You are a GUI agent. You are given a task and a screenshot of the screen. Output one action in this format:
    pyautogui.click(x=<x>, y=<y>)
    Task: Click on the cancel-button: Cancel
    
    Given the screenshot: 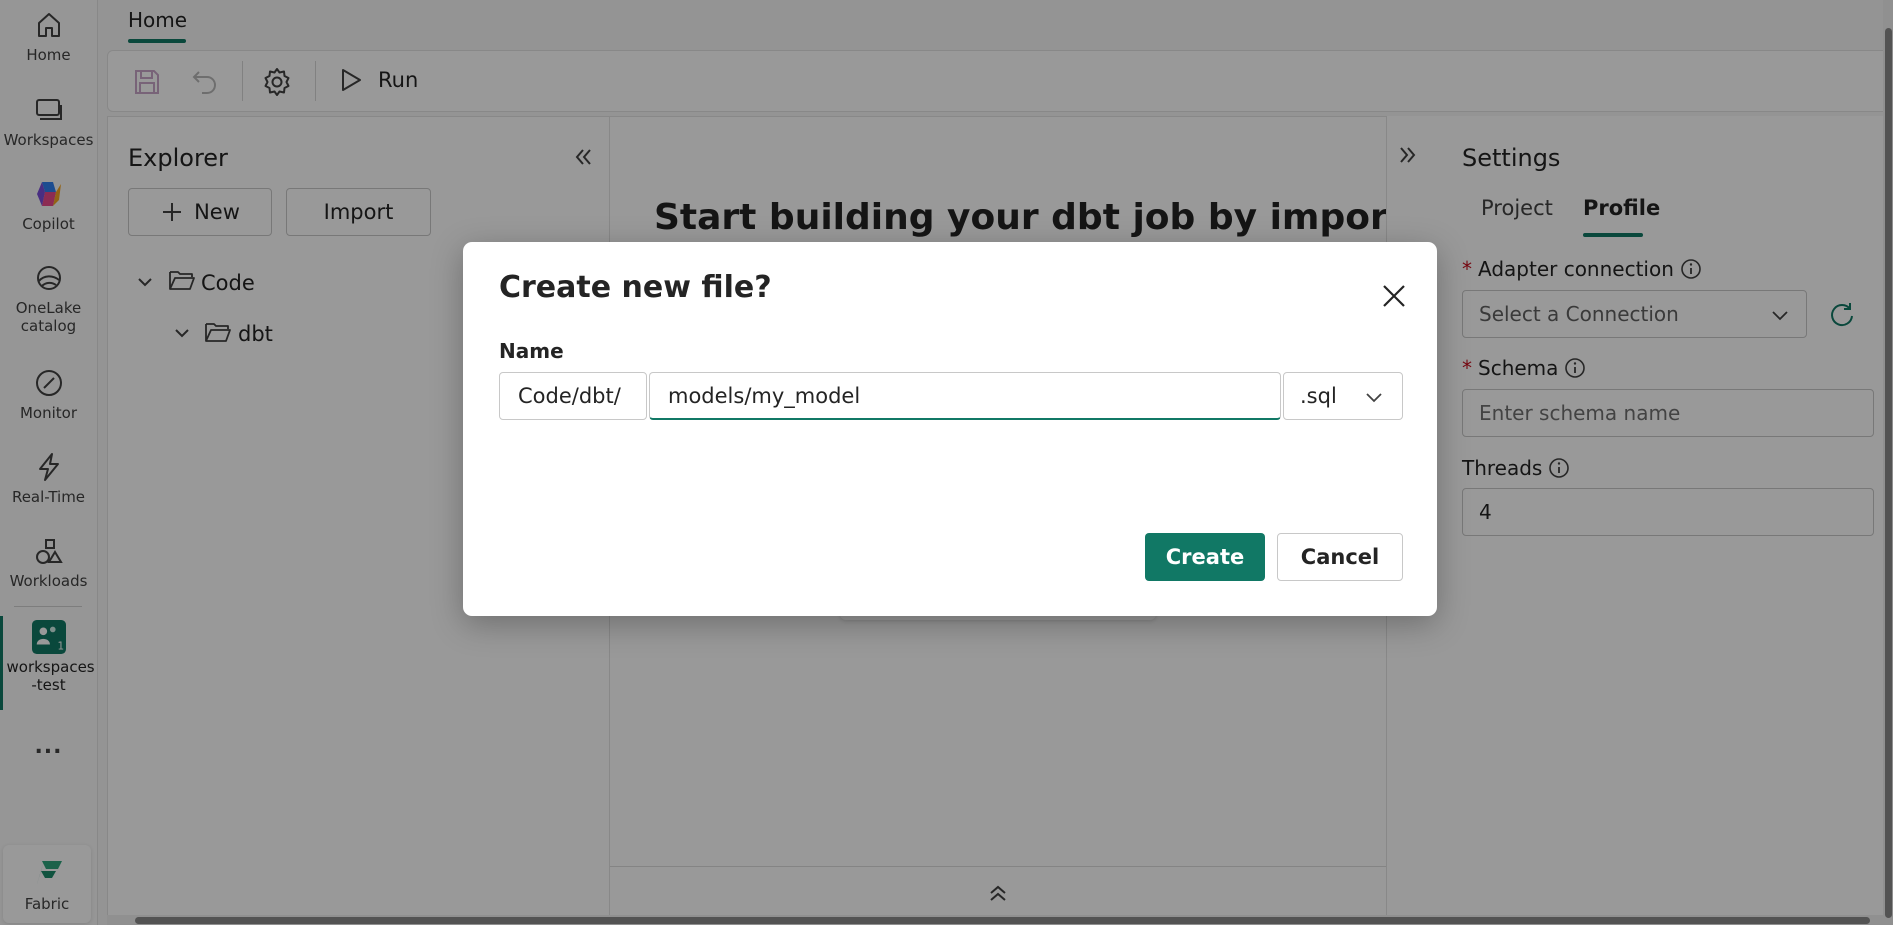 What is the action you would take?
    pyautogui.click(x=1340, y=557)
    